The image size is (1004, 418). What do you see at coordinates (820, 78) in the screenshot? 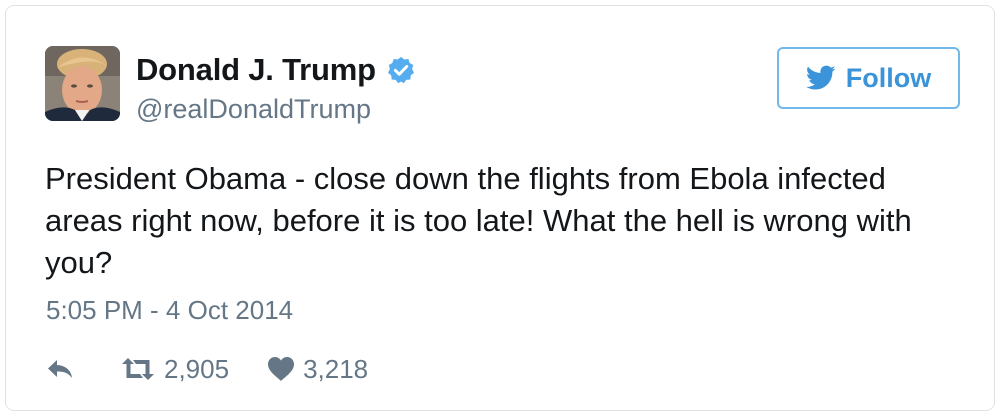
I see `twitter-bird-icon` at bounding box center [820, 78].